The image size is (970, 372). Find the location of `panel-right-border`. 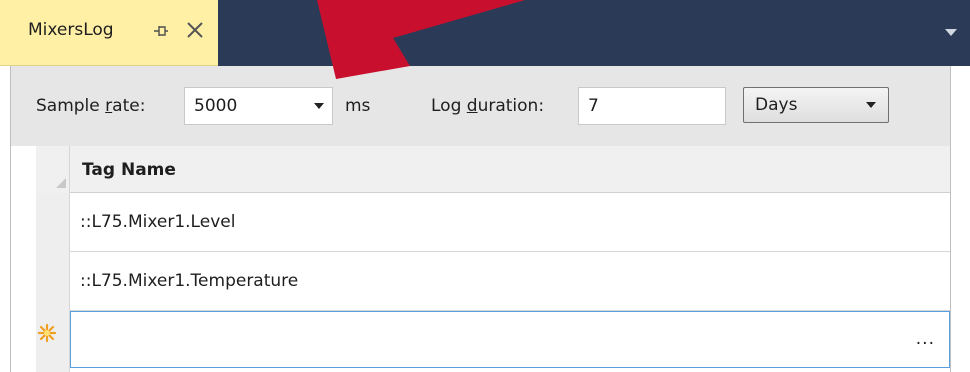

panel-right-border is located at coordinates (960, 219).